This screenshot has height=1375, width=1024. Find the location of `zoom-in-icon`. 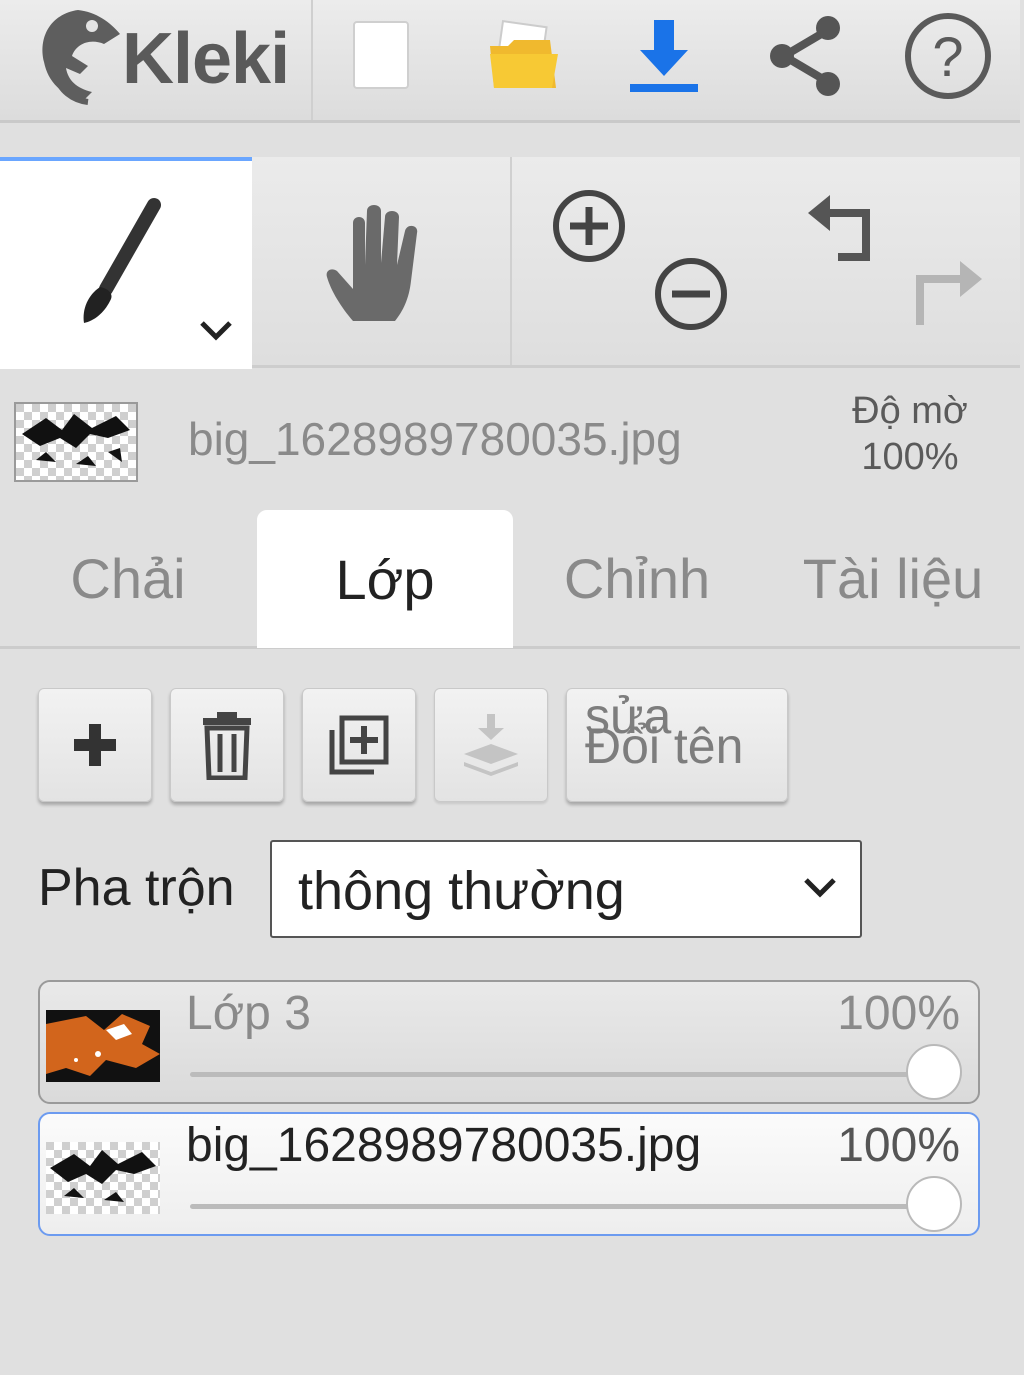

zoom-in-icon is located at coordinates (589, 226).